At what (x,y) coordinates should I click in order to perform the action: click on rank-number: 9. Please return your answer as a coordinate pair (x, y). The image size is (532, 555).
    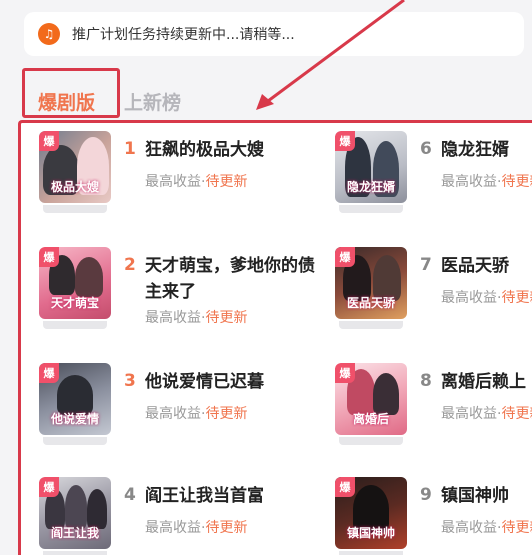
    Looking at the image, I should click on (426, 495).